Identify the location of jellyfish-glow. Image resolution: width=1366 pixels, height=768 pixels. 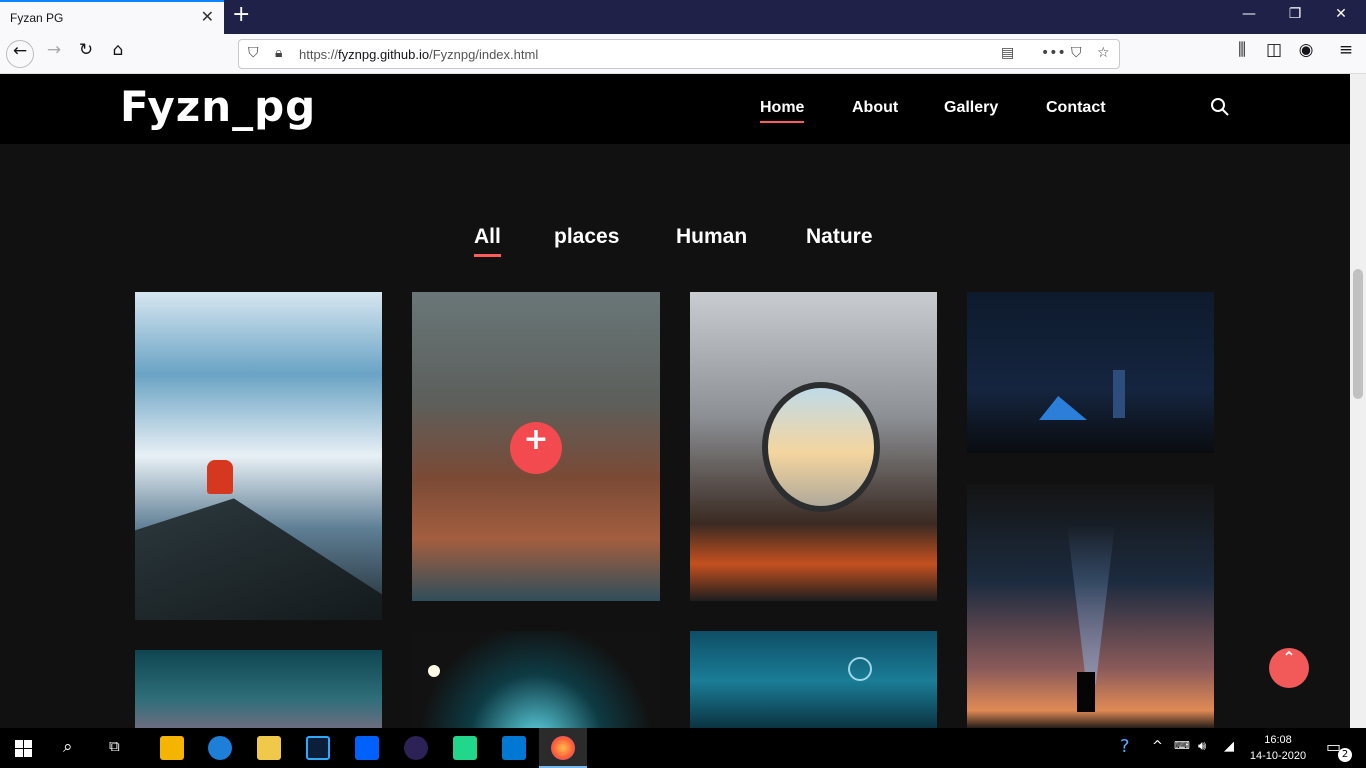
(860, 669).